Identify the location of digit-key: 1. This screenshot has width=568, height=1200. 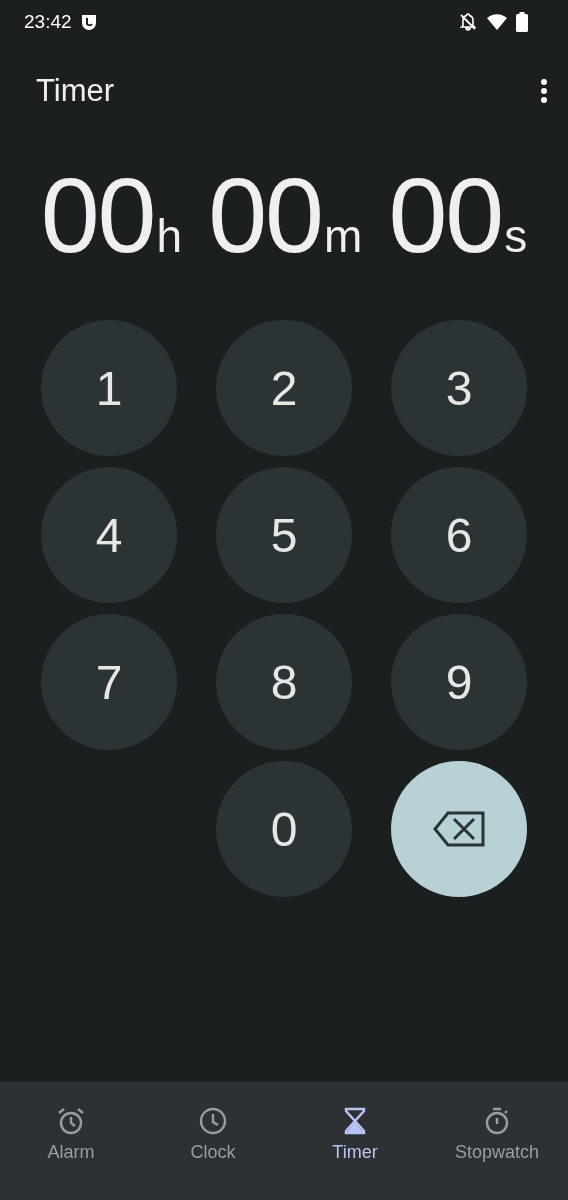
(109, 388).